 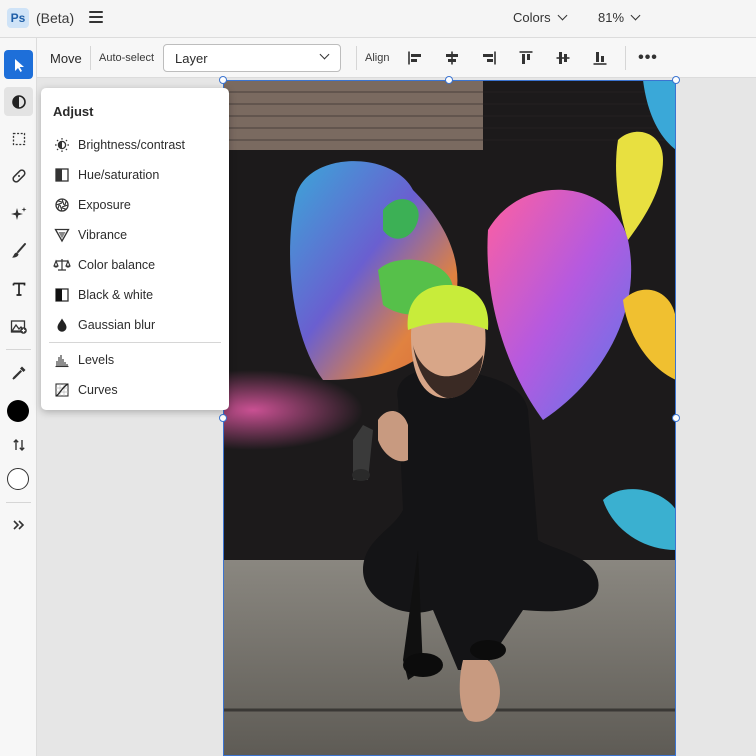 I want to click on color-balance-icon, so click(x=62, y=265).